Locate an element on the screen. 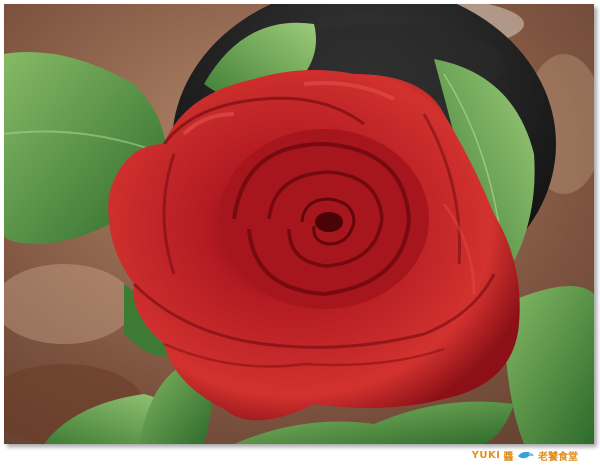  watermark-brand: YUKI is located at coordinates (486, 455).